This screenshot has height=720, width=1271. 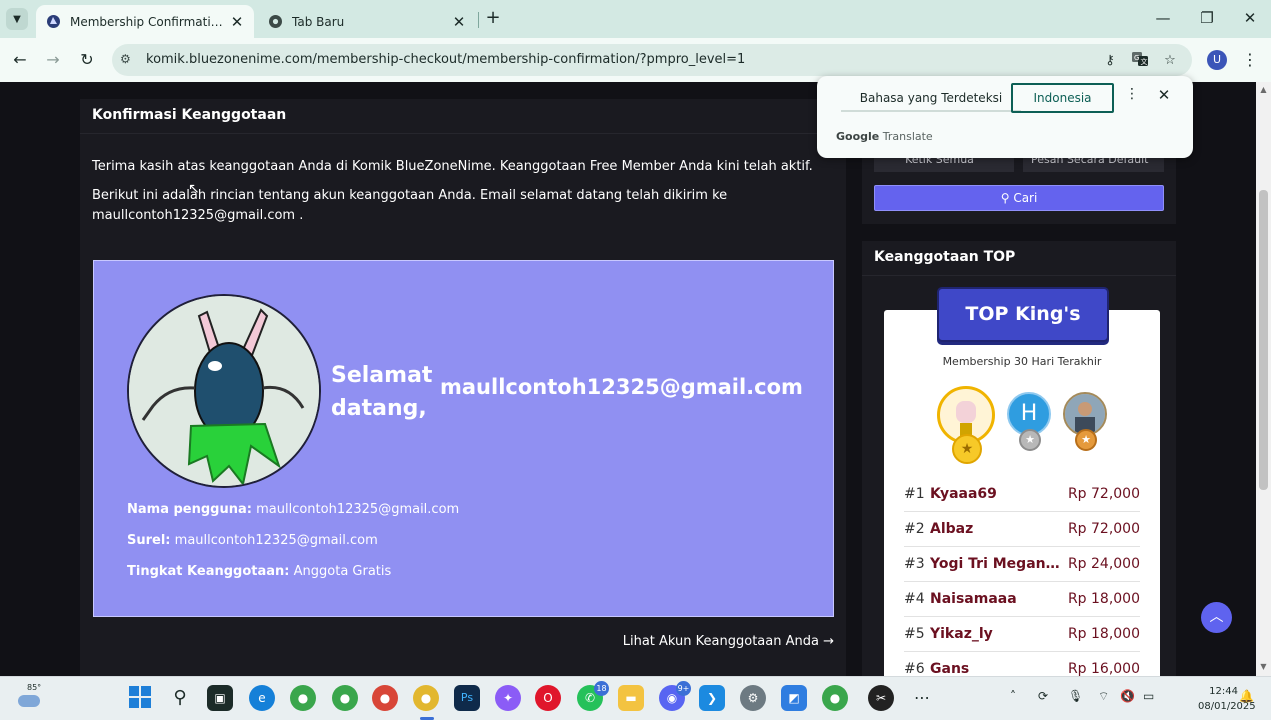 I want to click on minimize-icon: —, so click(x=1163, y=18).